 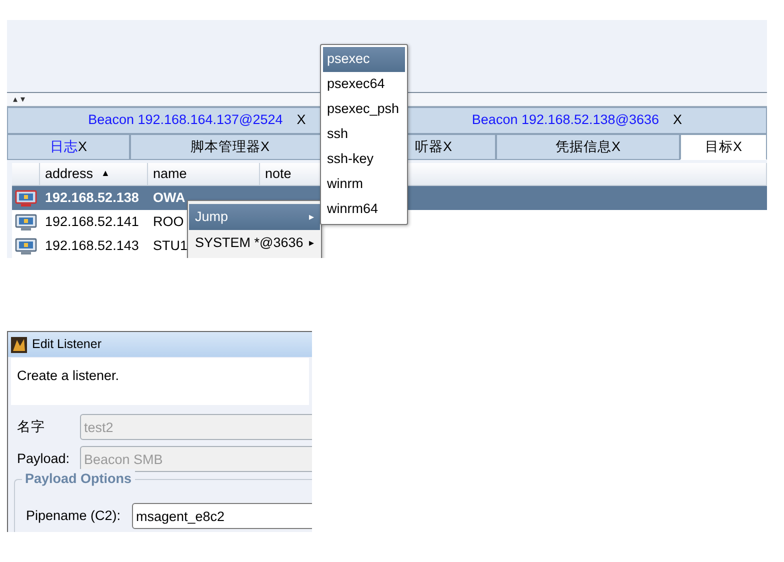 I want to click on field-label: 名字, so click(x=31, y=427).